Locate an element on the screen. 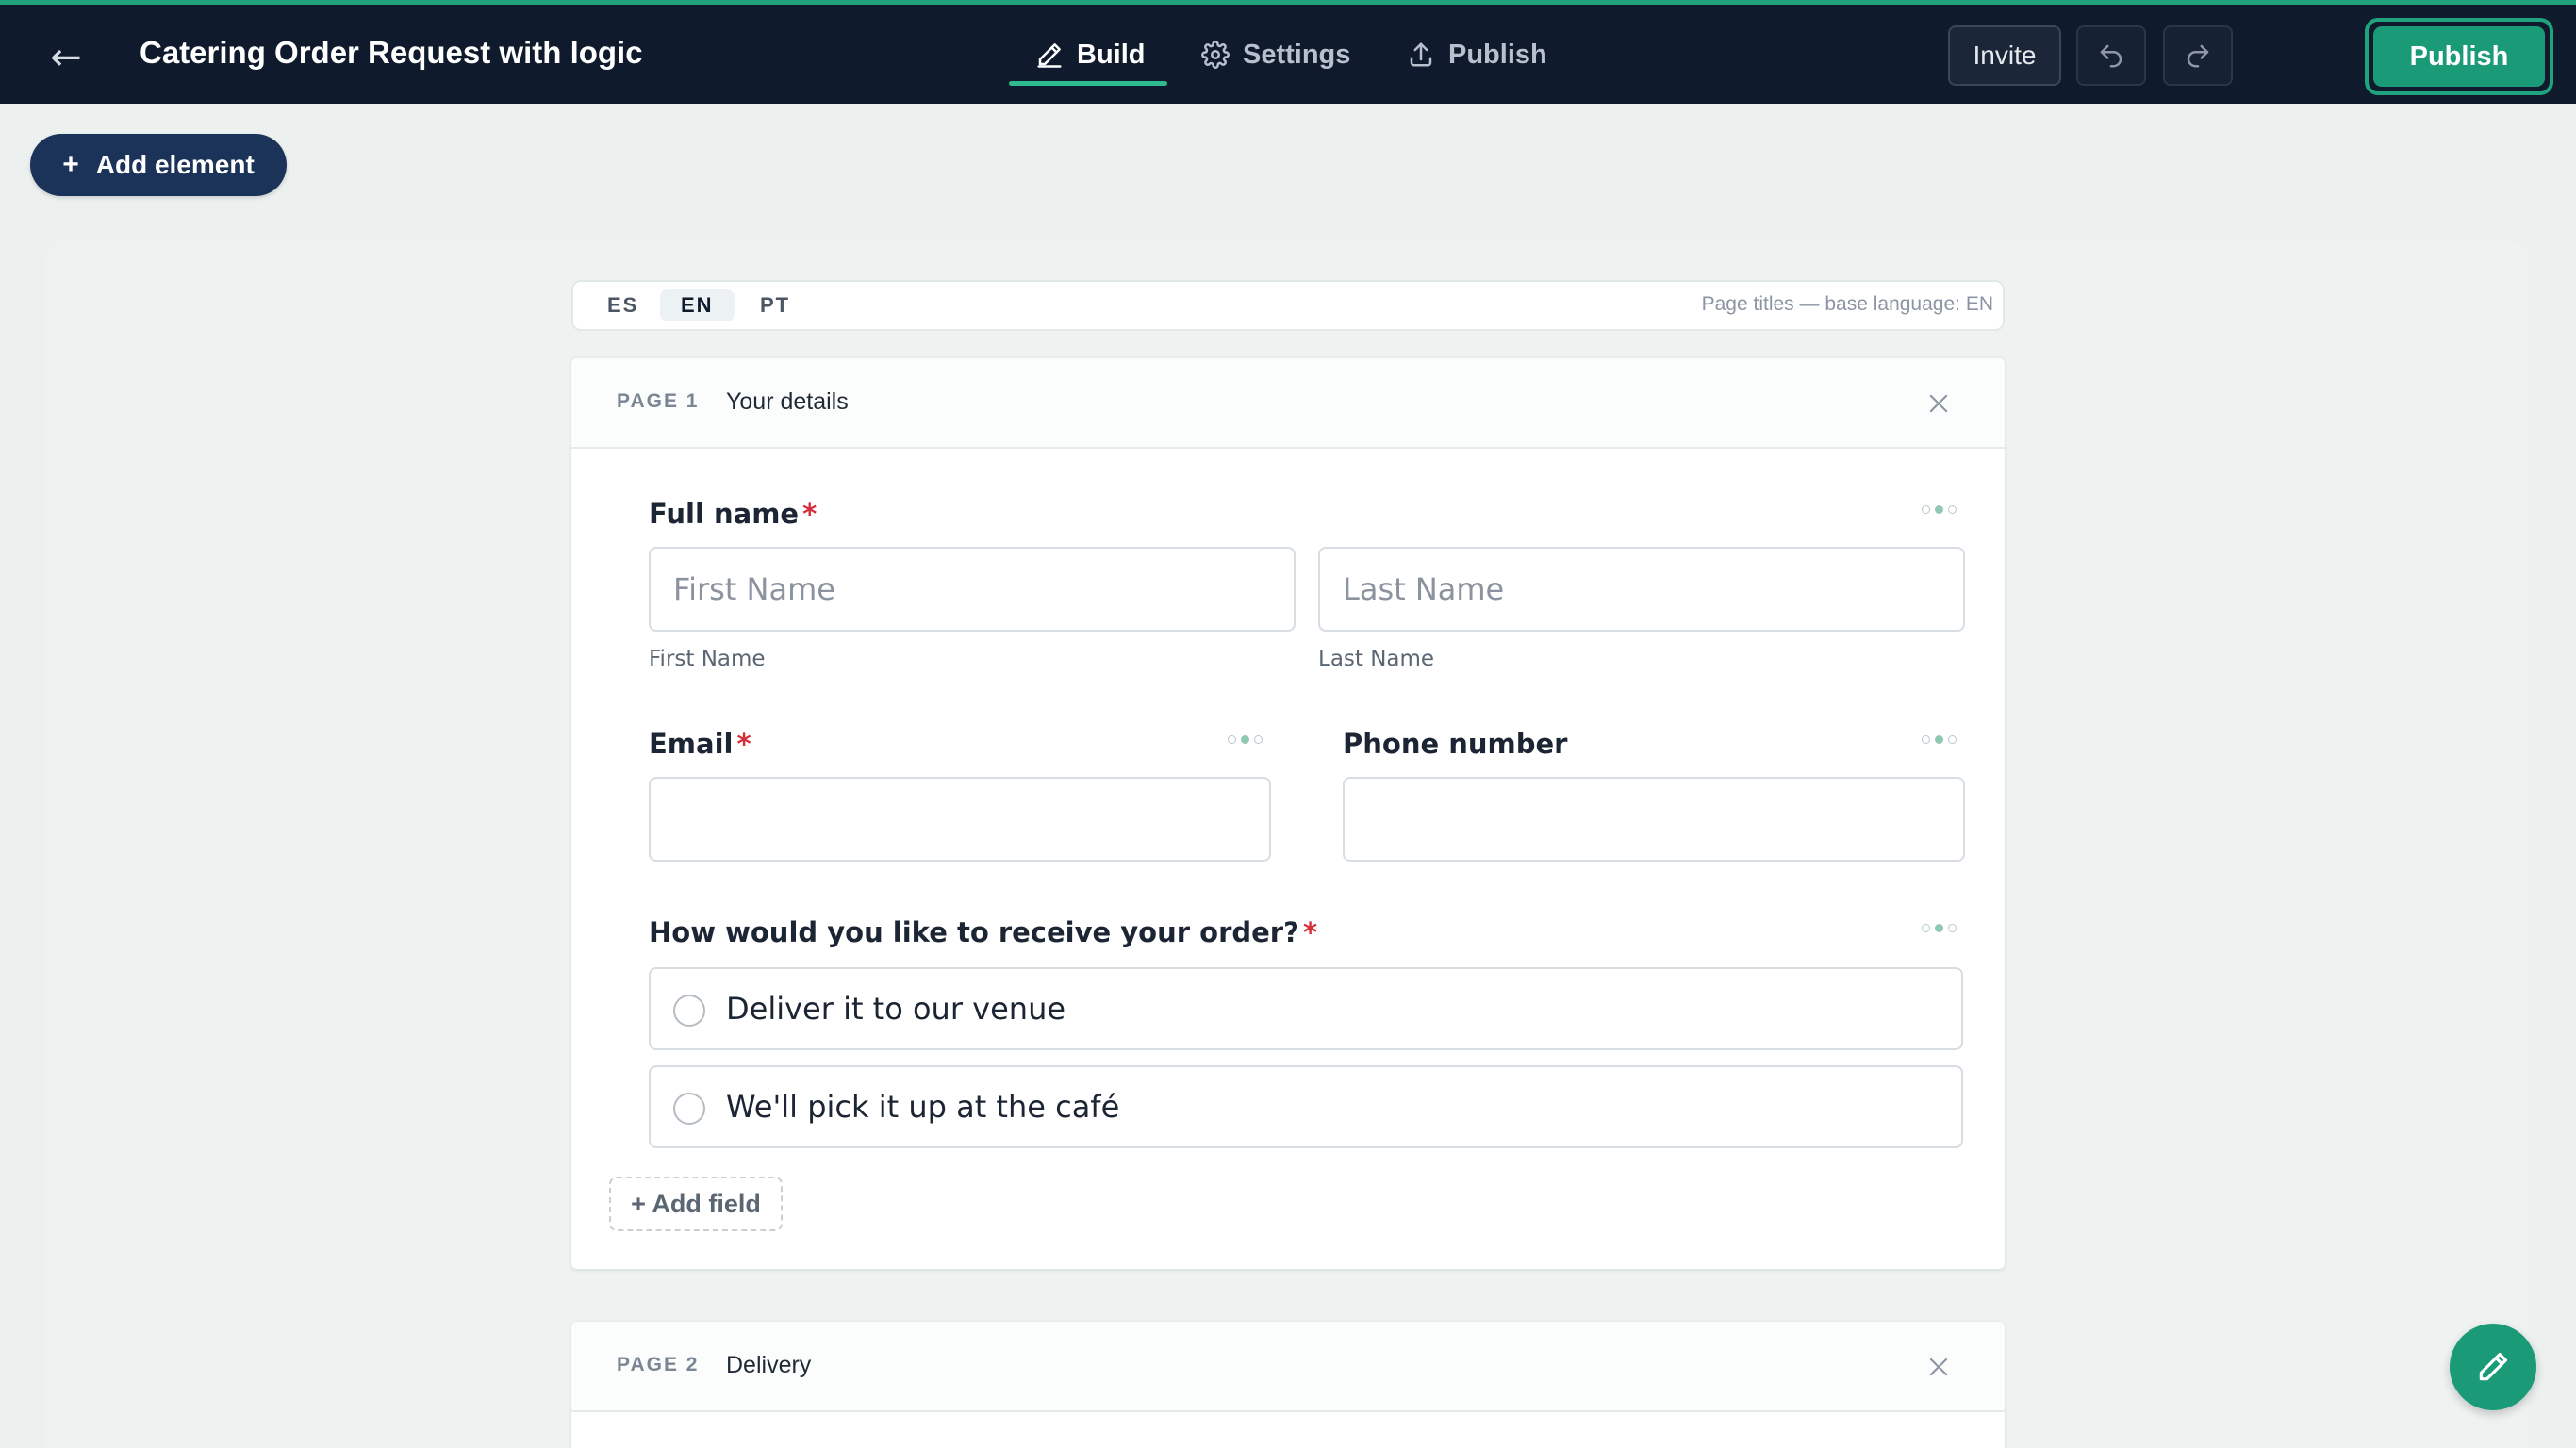  language-bar: ES EN PT Page titles — base language: EN is located at coordinates (1288, 305).